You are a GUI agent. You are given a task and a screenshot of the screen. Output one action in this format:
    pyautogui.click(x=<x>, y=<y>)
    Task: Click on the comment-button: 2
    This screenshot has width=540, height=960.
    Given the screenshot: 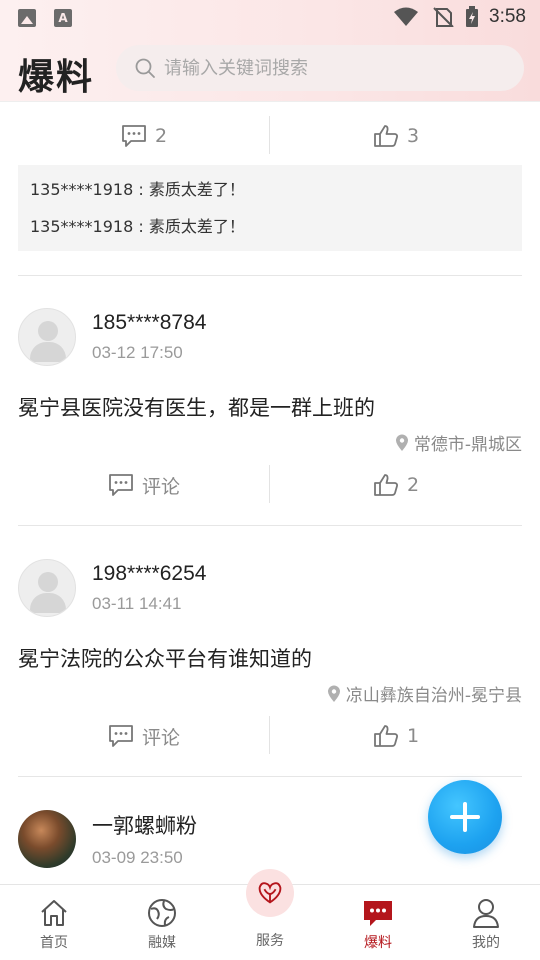 What is the action you would take?
    pyautogui.click(x=144, y=136)
    